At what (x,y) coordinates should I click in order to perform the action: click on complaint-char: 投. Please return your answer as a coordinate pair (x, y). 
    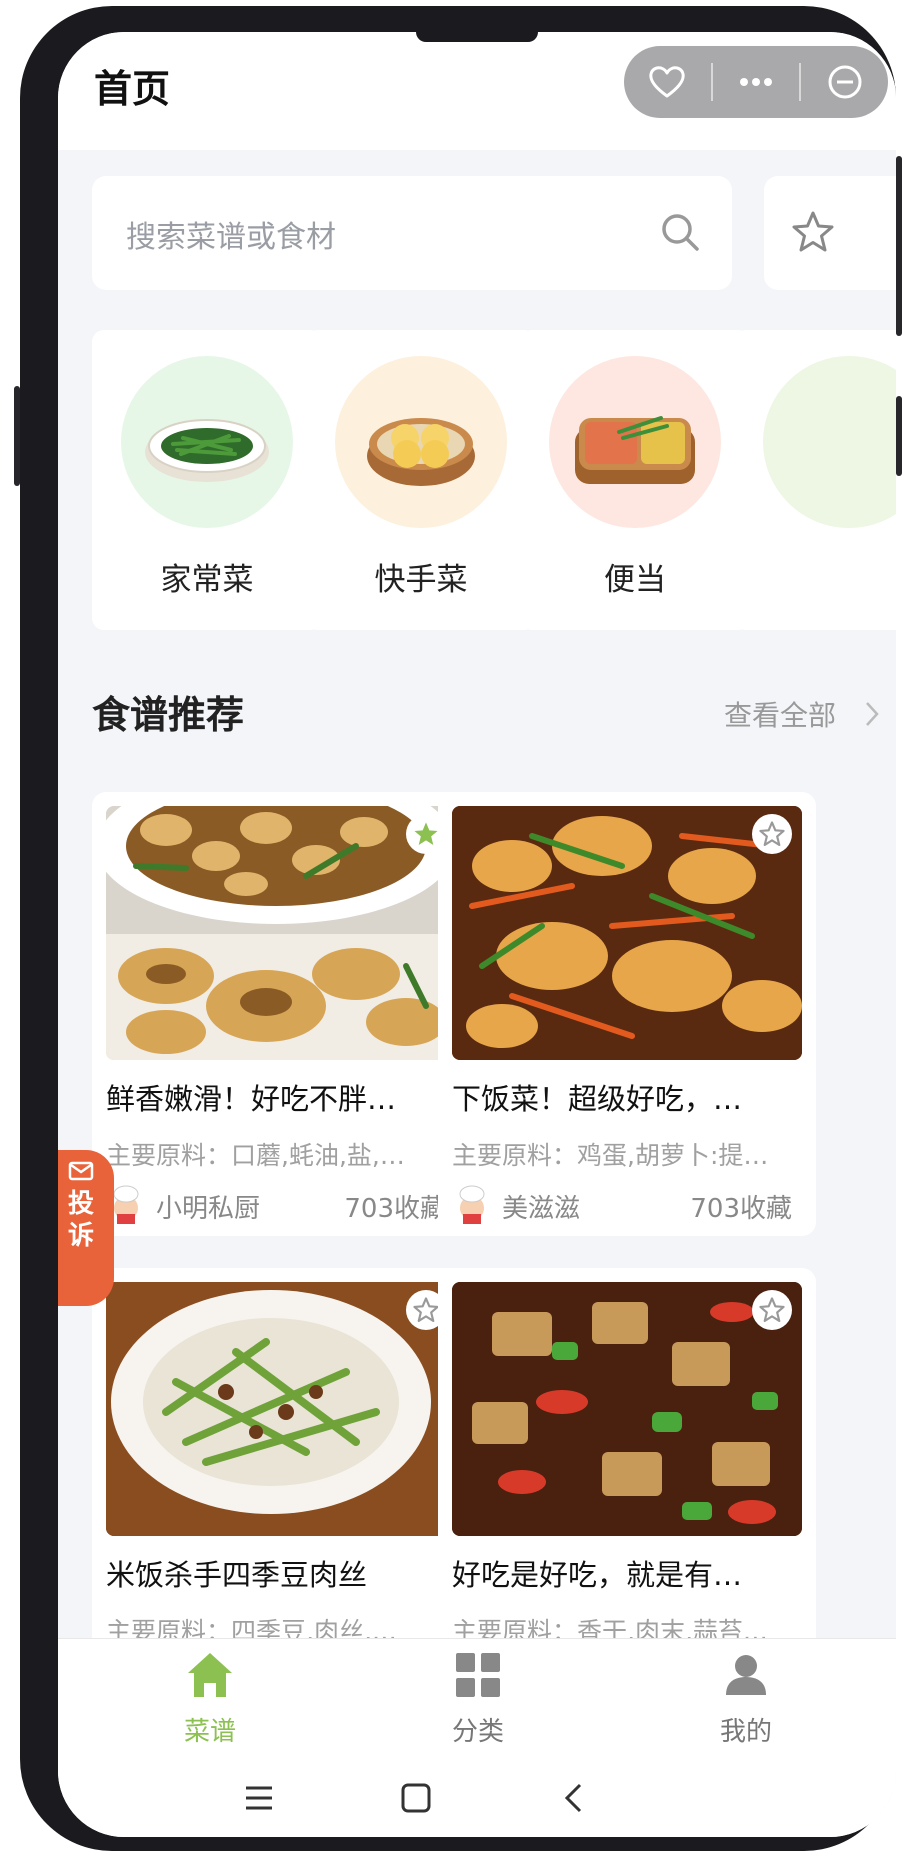
    Looking at the image, I should click on (81, 1204).